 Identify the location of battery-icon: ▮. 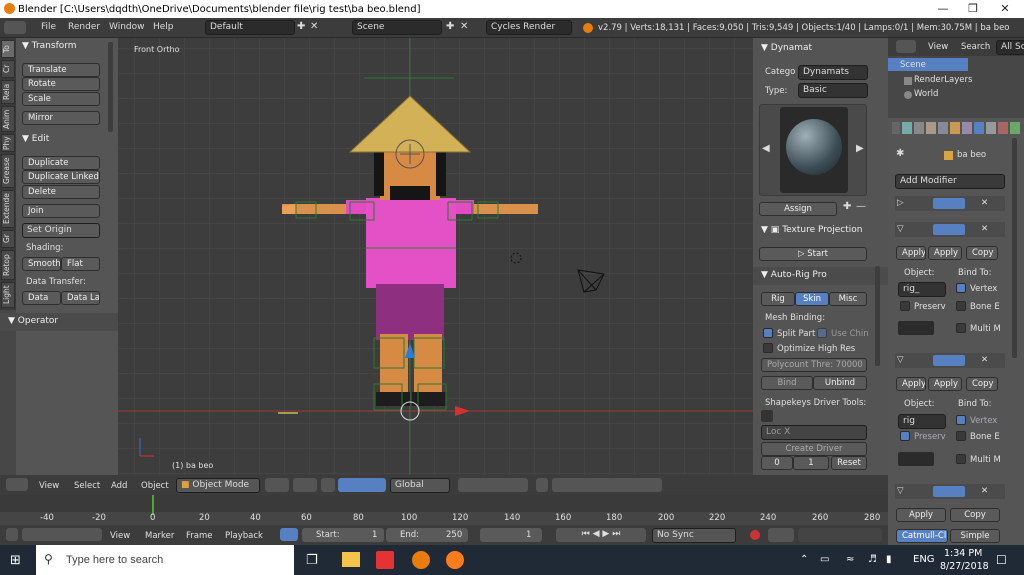
(889, 559).